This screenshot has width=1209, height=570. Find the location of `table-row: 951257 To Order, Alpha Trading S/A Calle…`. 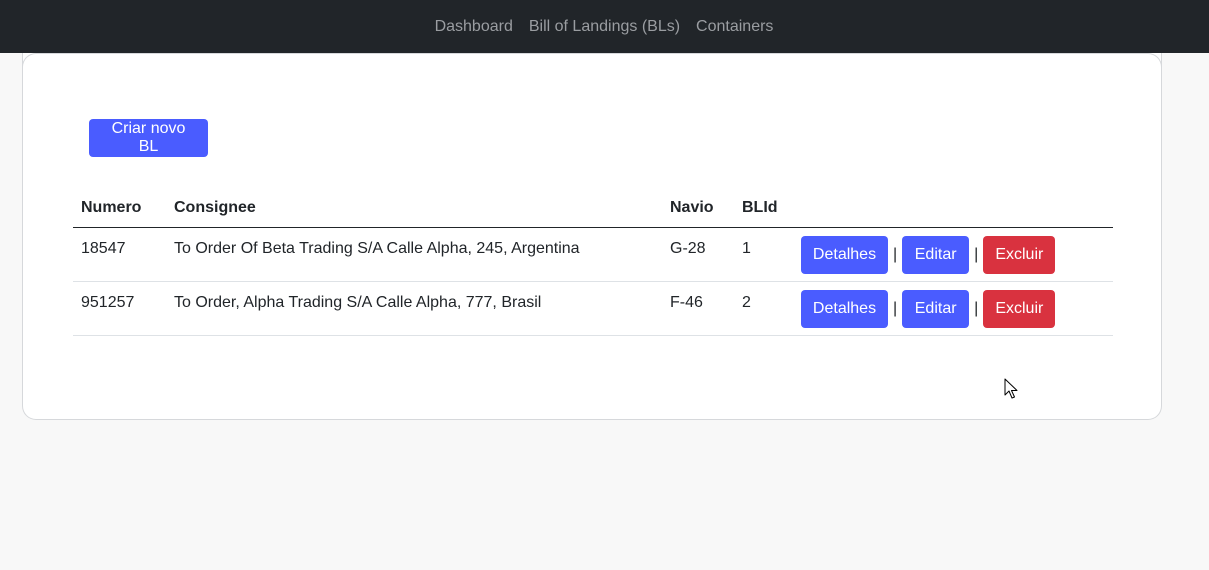

table-row: 951257 To Order, Alpha Trading S/A Calle… is located at coordinates (593, 308).